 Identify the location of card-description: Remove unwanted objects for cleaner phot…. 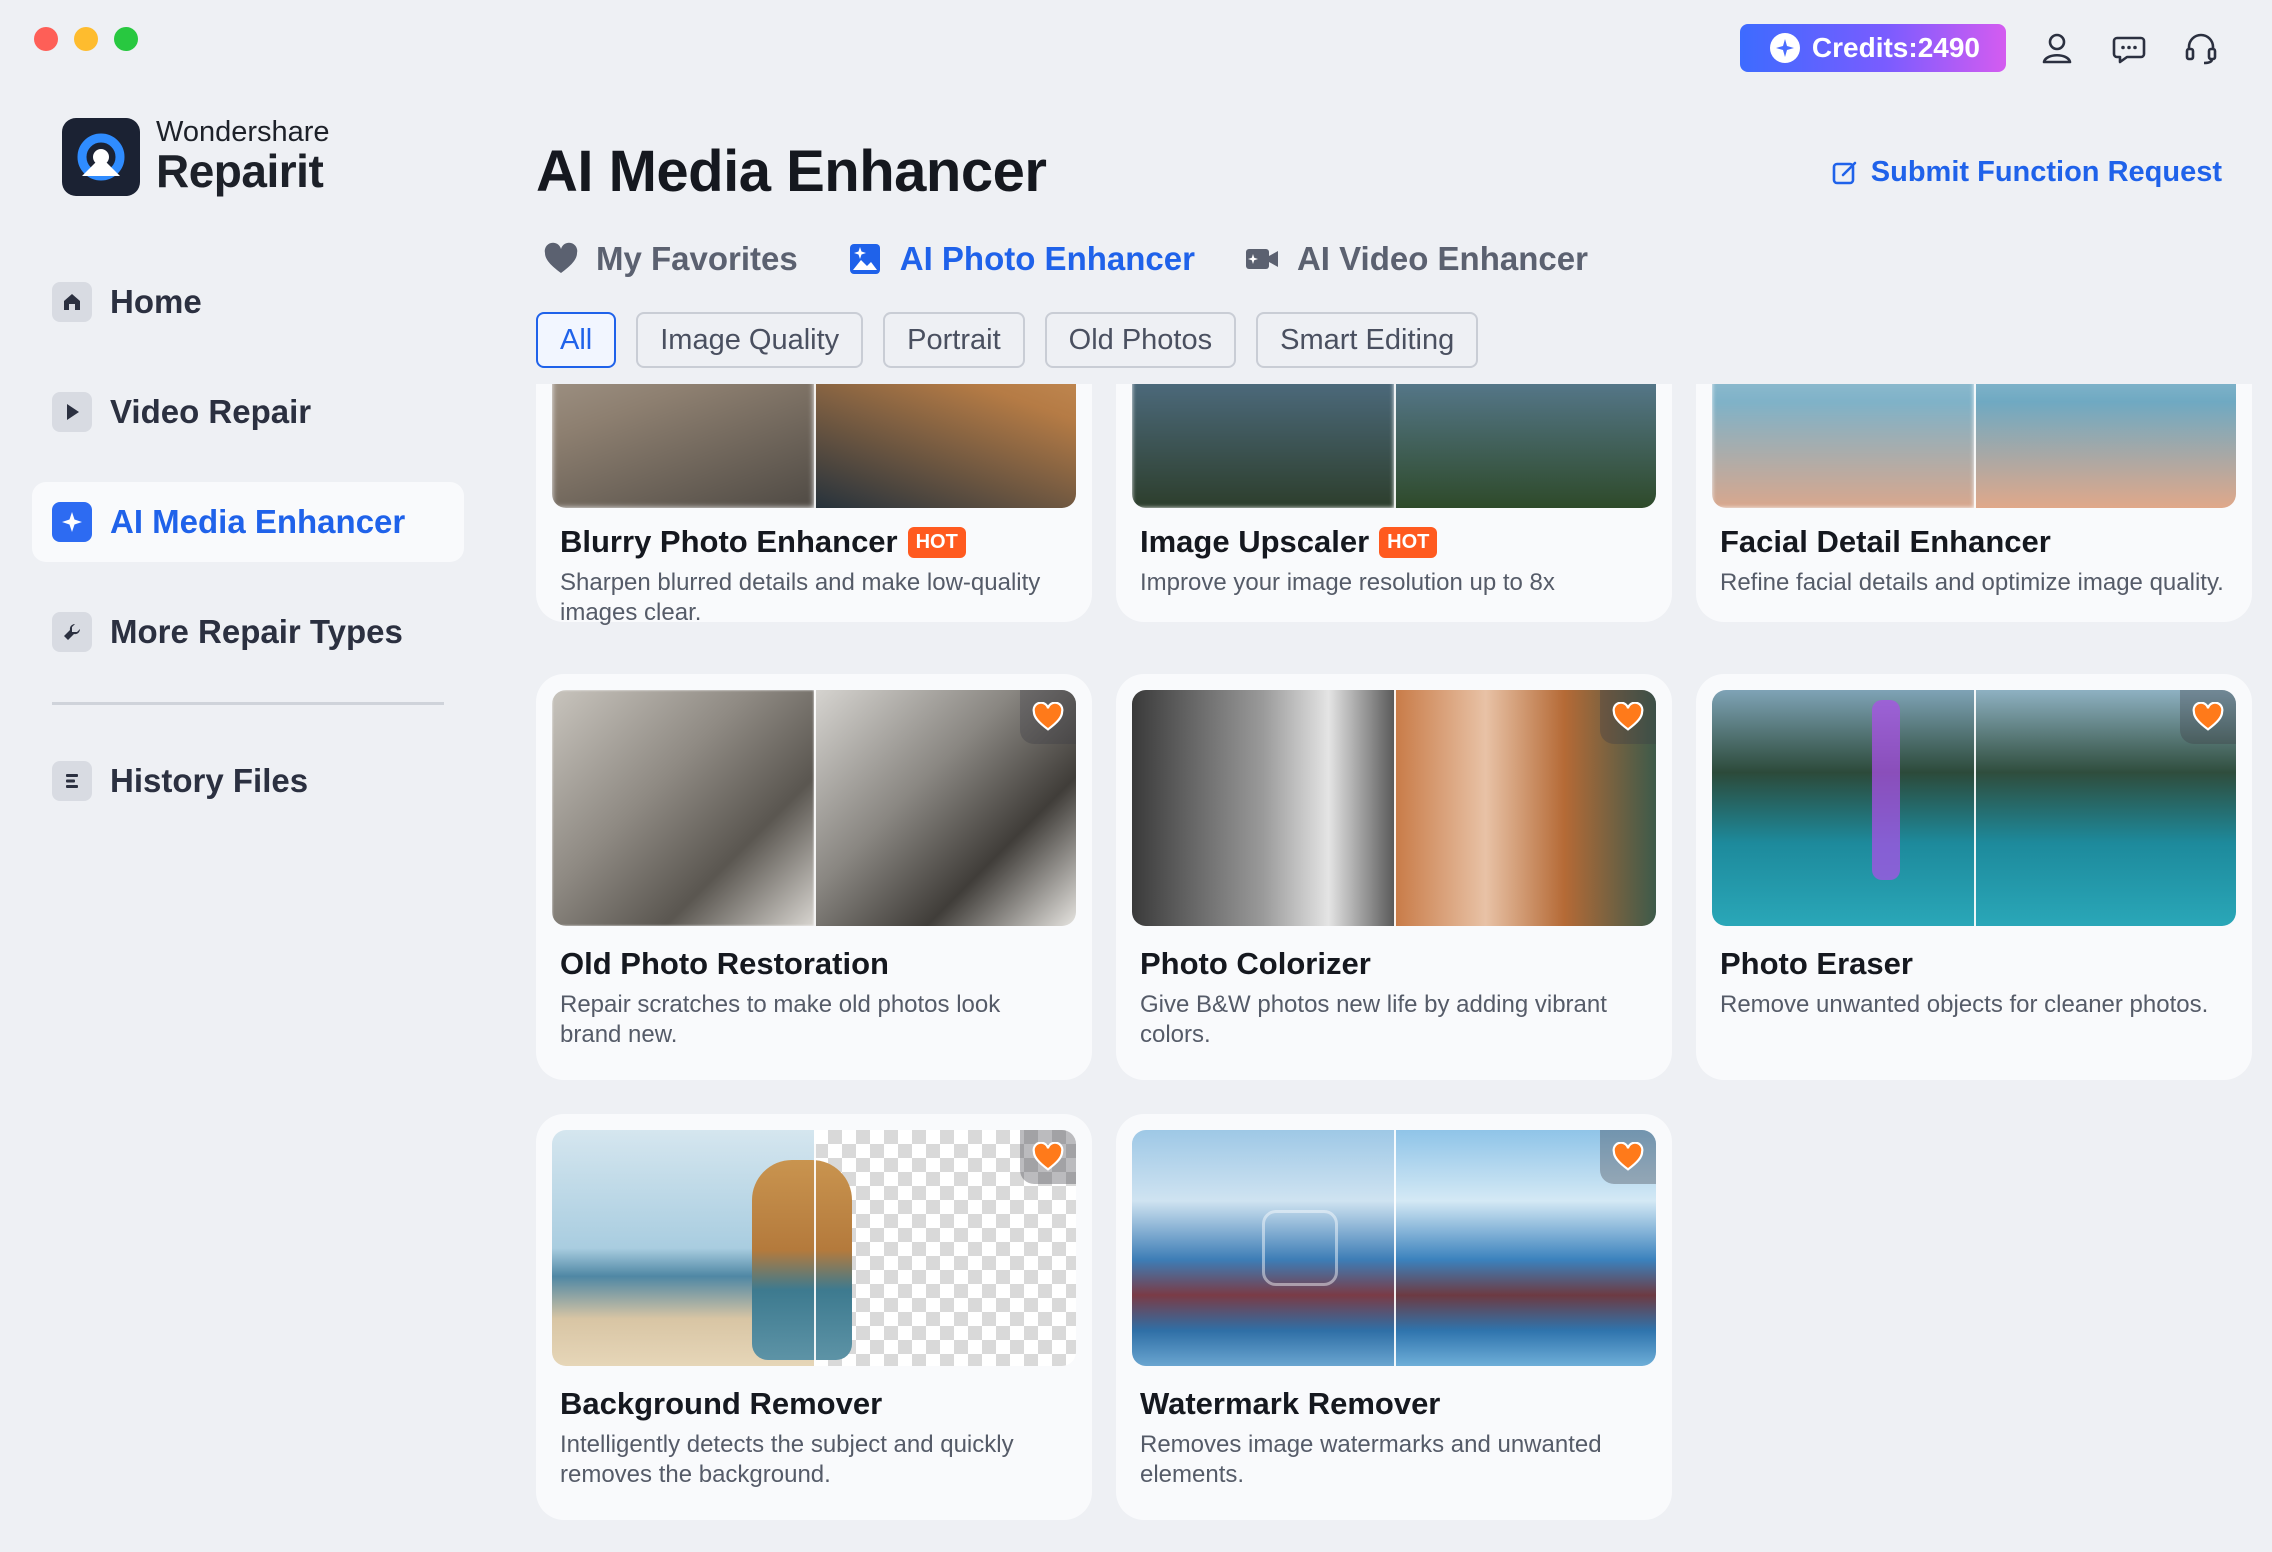
(1964, 1004).